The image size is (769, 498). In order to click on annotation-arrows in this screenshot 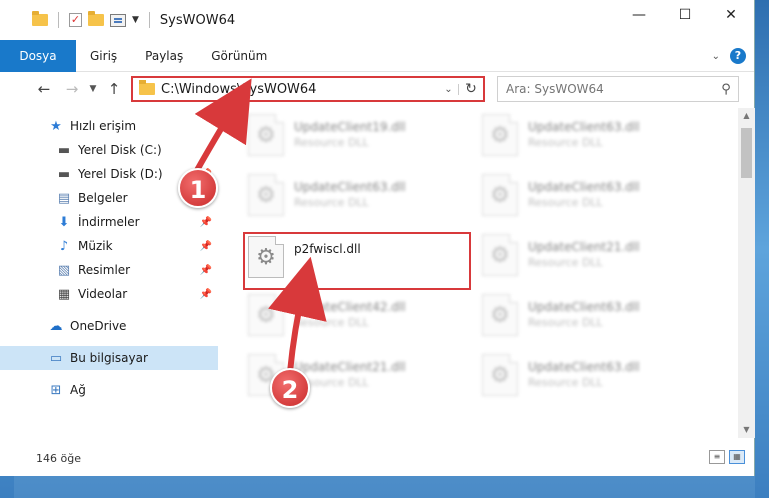, I will do `click(260, 226)`.